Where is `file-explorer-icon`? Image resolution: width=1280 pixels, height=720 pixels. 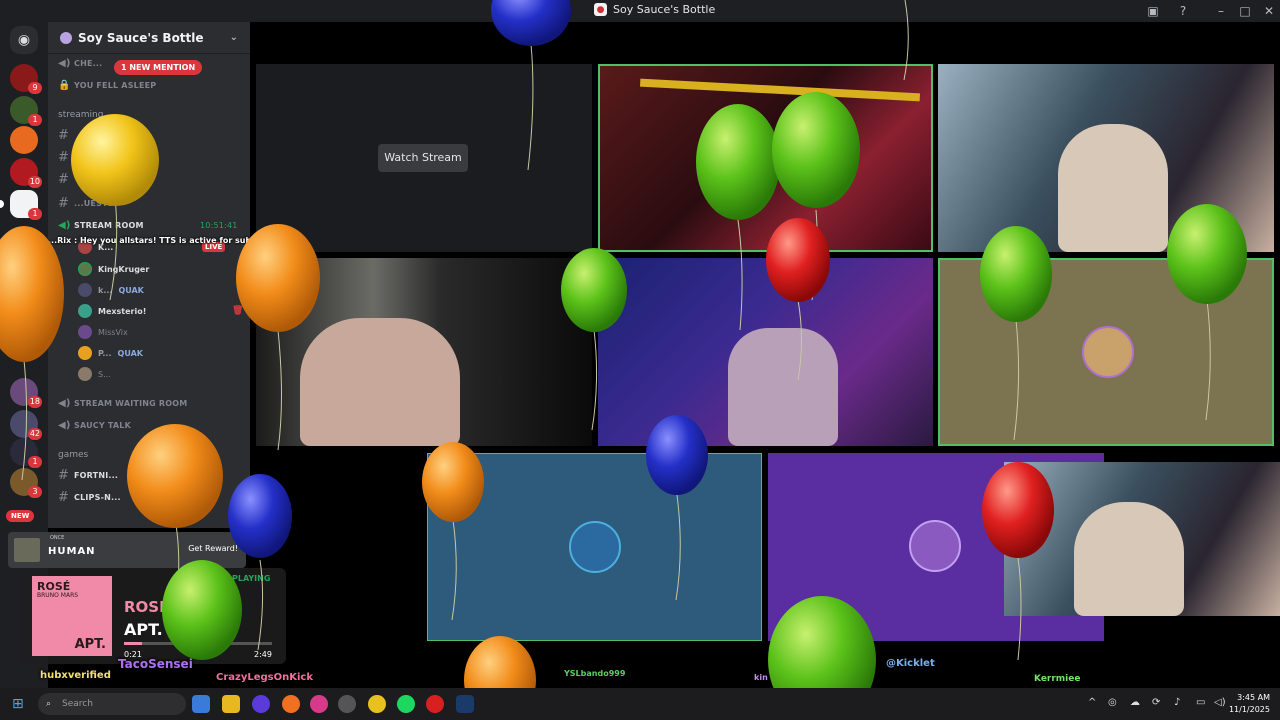
file-explorer-icon is located at coordinates (231, 704).